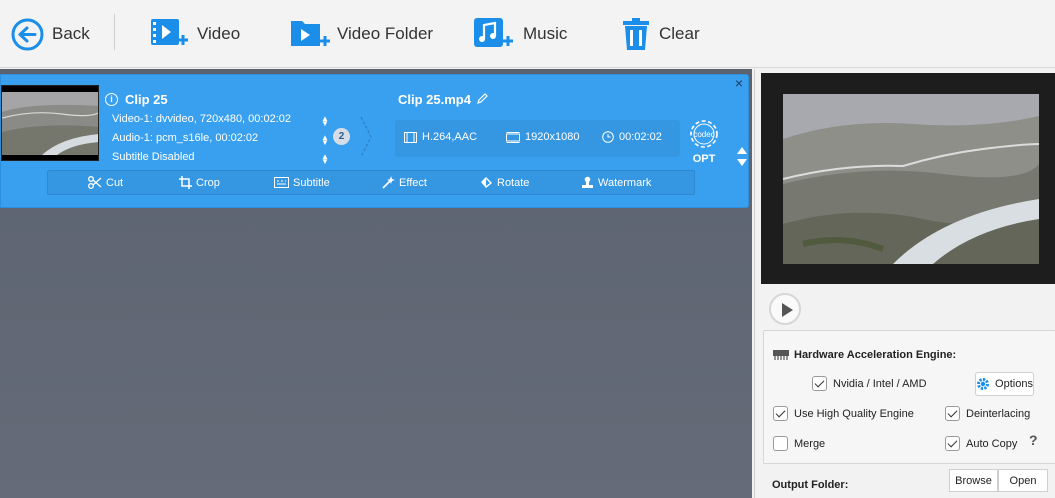 This screenshot has width=1055, height=498. Describe the element at coordinates (992, 443) in the screenshot. I see `auto-copy-label: Auto Copy` at that location.